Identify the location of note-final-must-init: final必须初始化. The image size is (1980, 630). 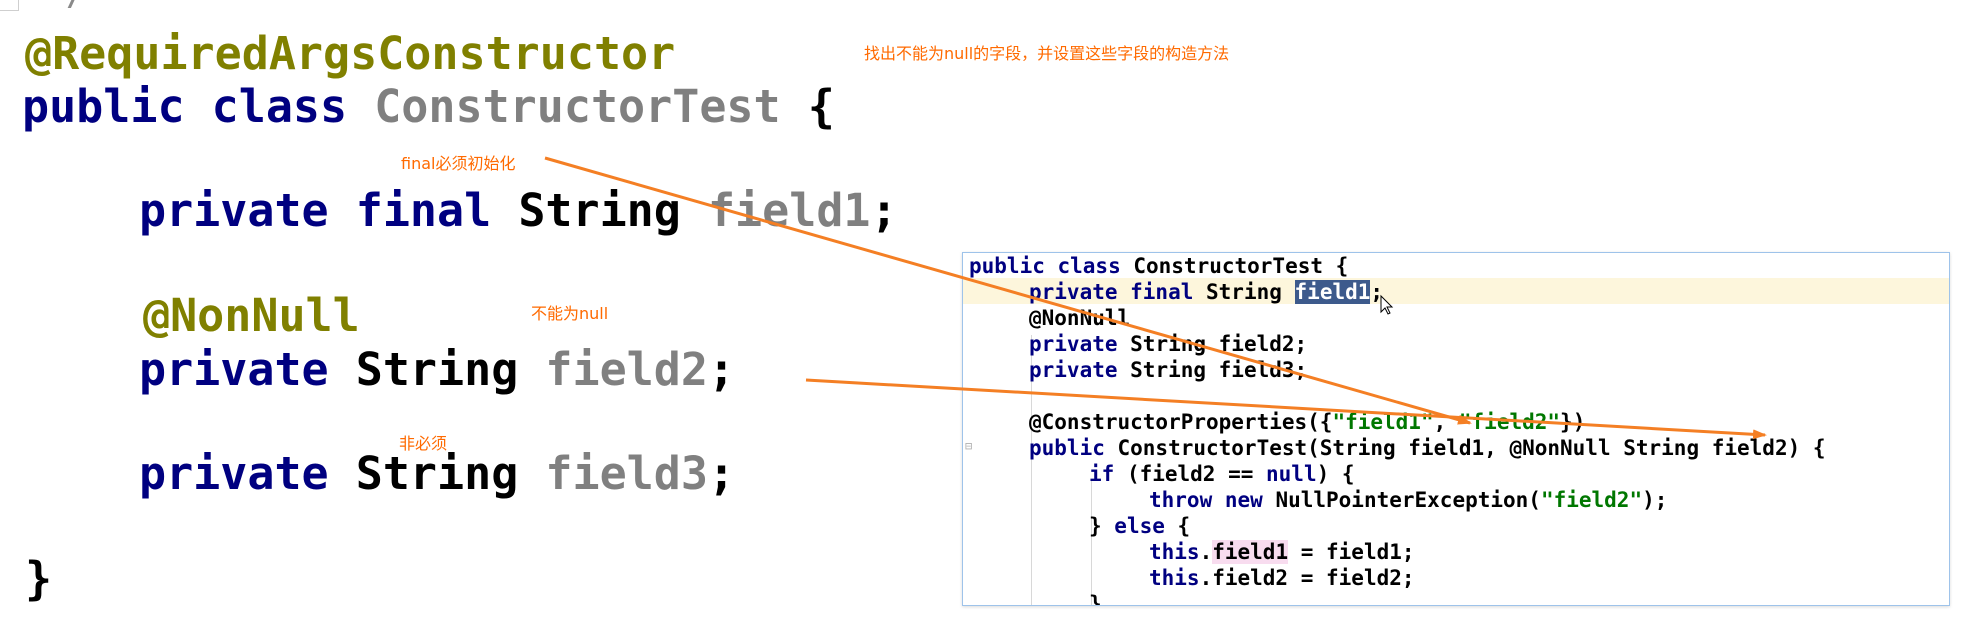
(458, 163).